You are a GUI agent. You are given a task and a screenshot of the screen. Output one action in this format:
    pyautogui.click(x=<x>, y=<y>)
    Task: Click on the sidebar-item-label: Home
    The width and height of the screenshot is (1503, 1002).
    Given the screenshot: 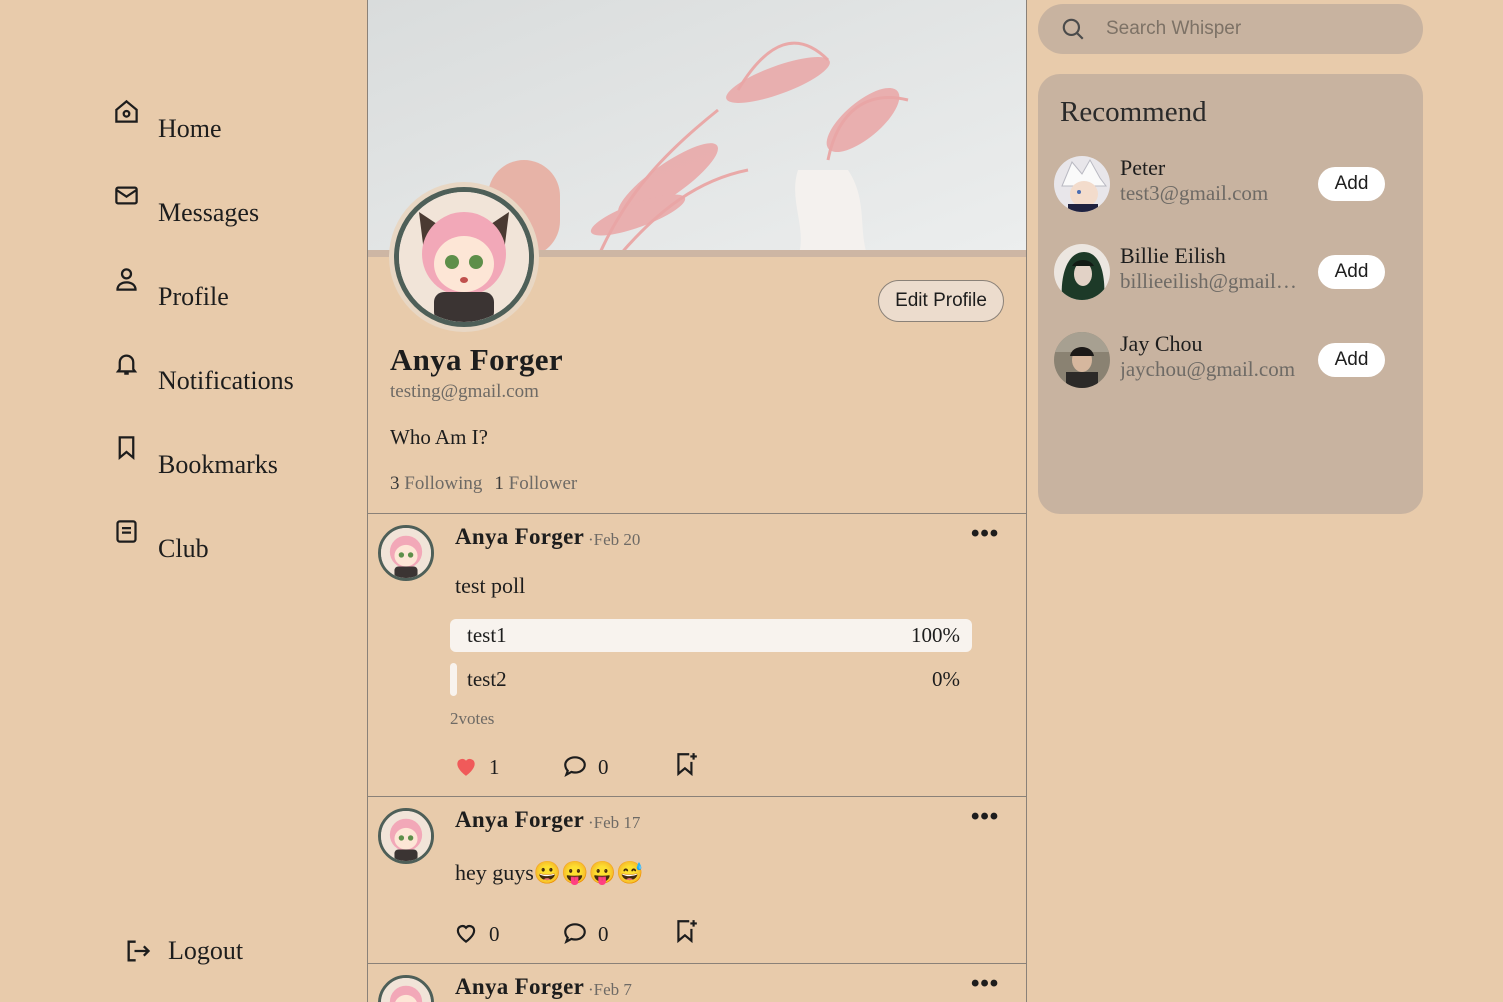 What is the action you would take?
    pyautogui.click(x=190, y=128)
    